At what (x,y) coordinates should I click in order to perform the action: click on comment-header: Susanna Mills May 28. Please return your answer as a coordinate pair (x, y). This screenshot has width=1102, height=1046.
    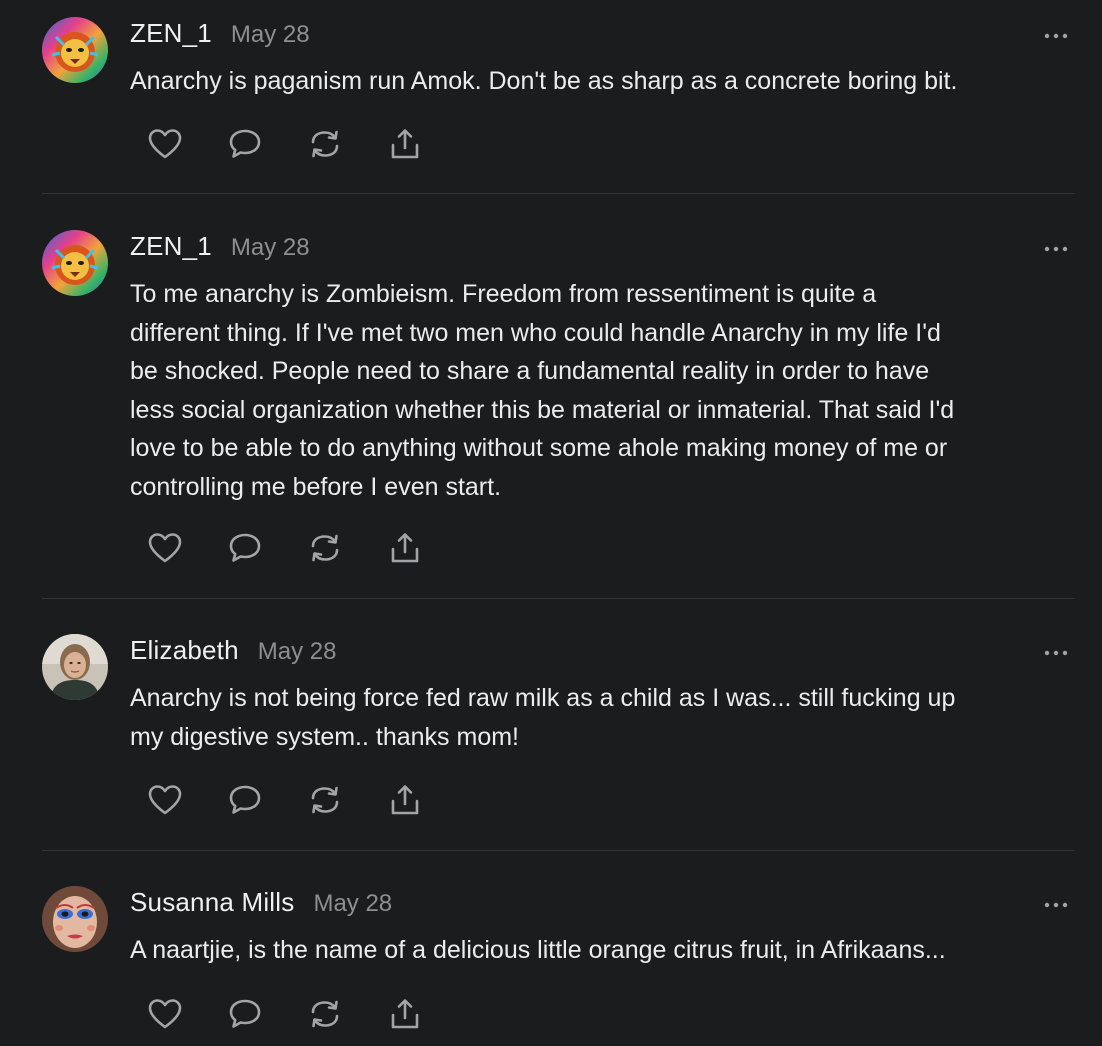
    Looking at the image, I should click on (261, 905).